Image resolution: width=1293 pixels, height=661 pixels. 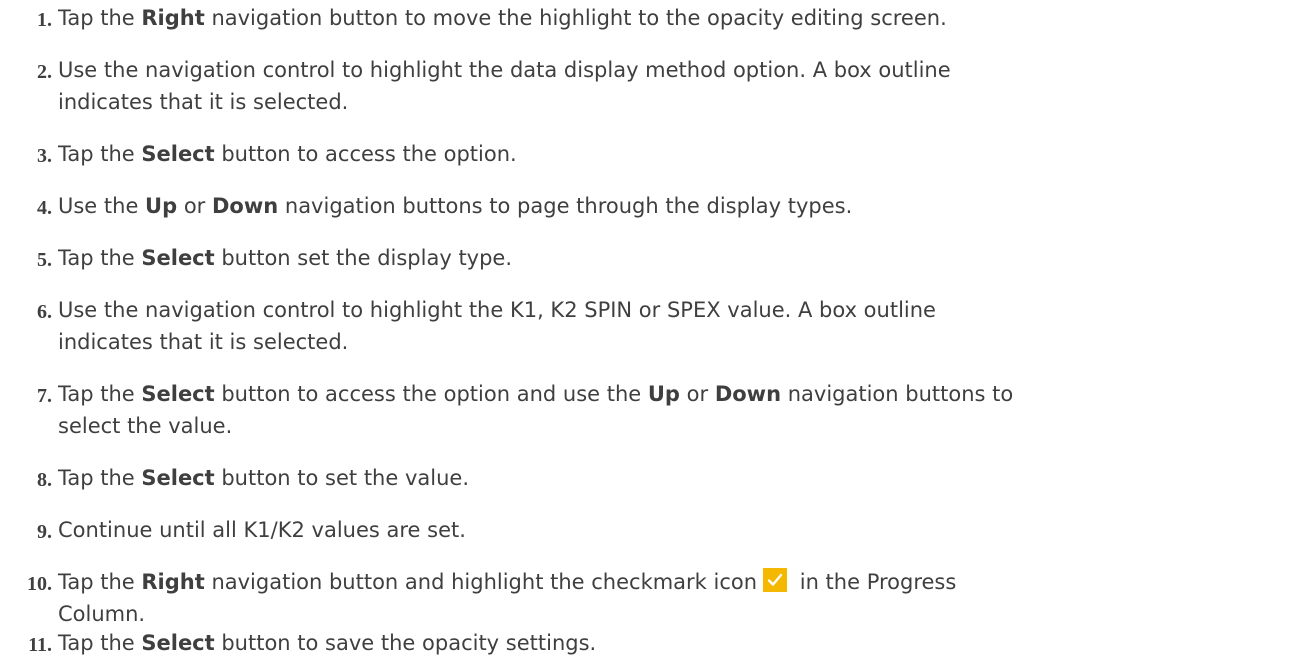 I want to click on step-number: 10., so click(x=39, y=584).